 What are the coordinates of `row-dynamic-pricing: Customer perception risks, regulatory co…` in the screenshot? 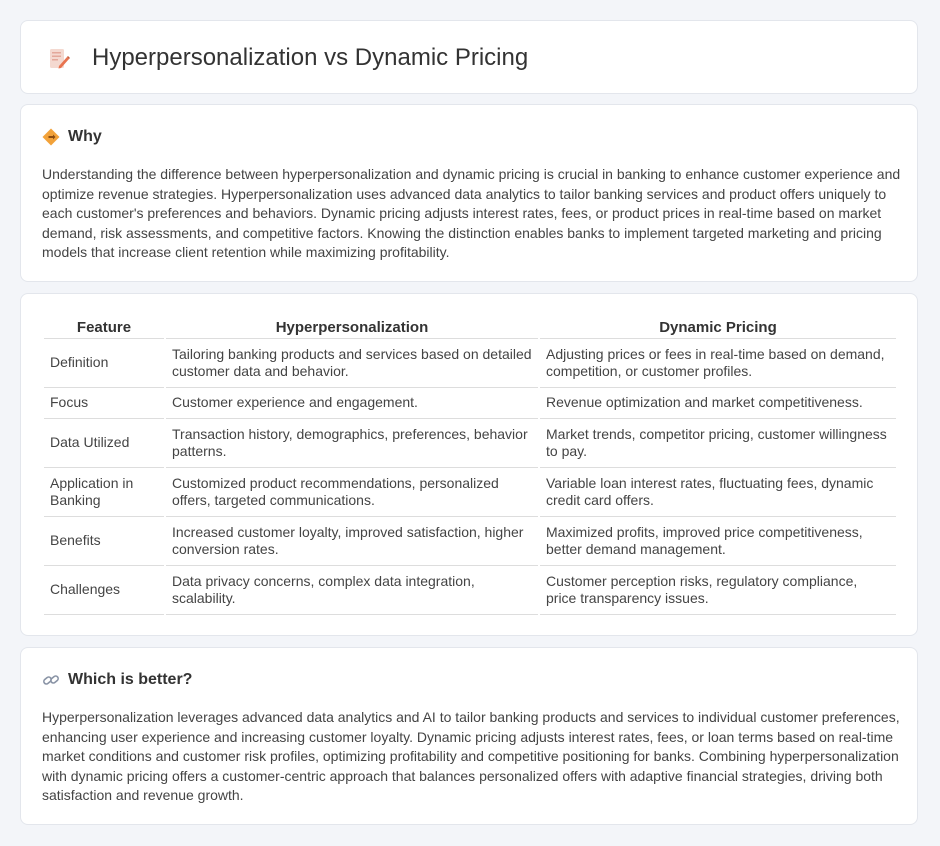 It's located at (718, 590).